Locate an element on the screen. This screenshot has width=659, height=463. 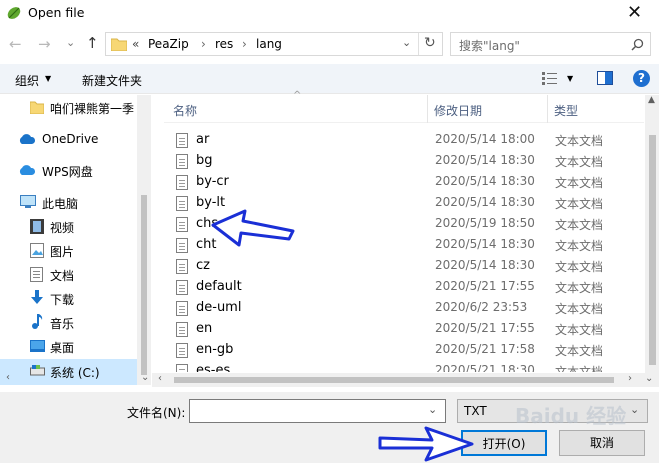
title-bar: Open file ✕ is located at coordinates (329, 13).